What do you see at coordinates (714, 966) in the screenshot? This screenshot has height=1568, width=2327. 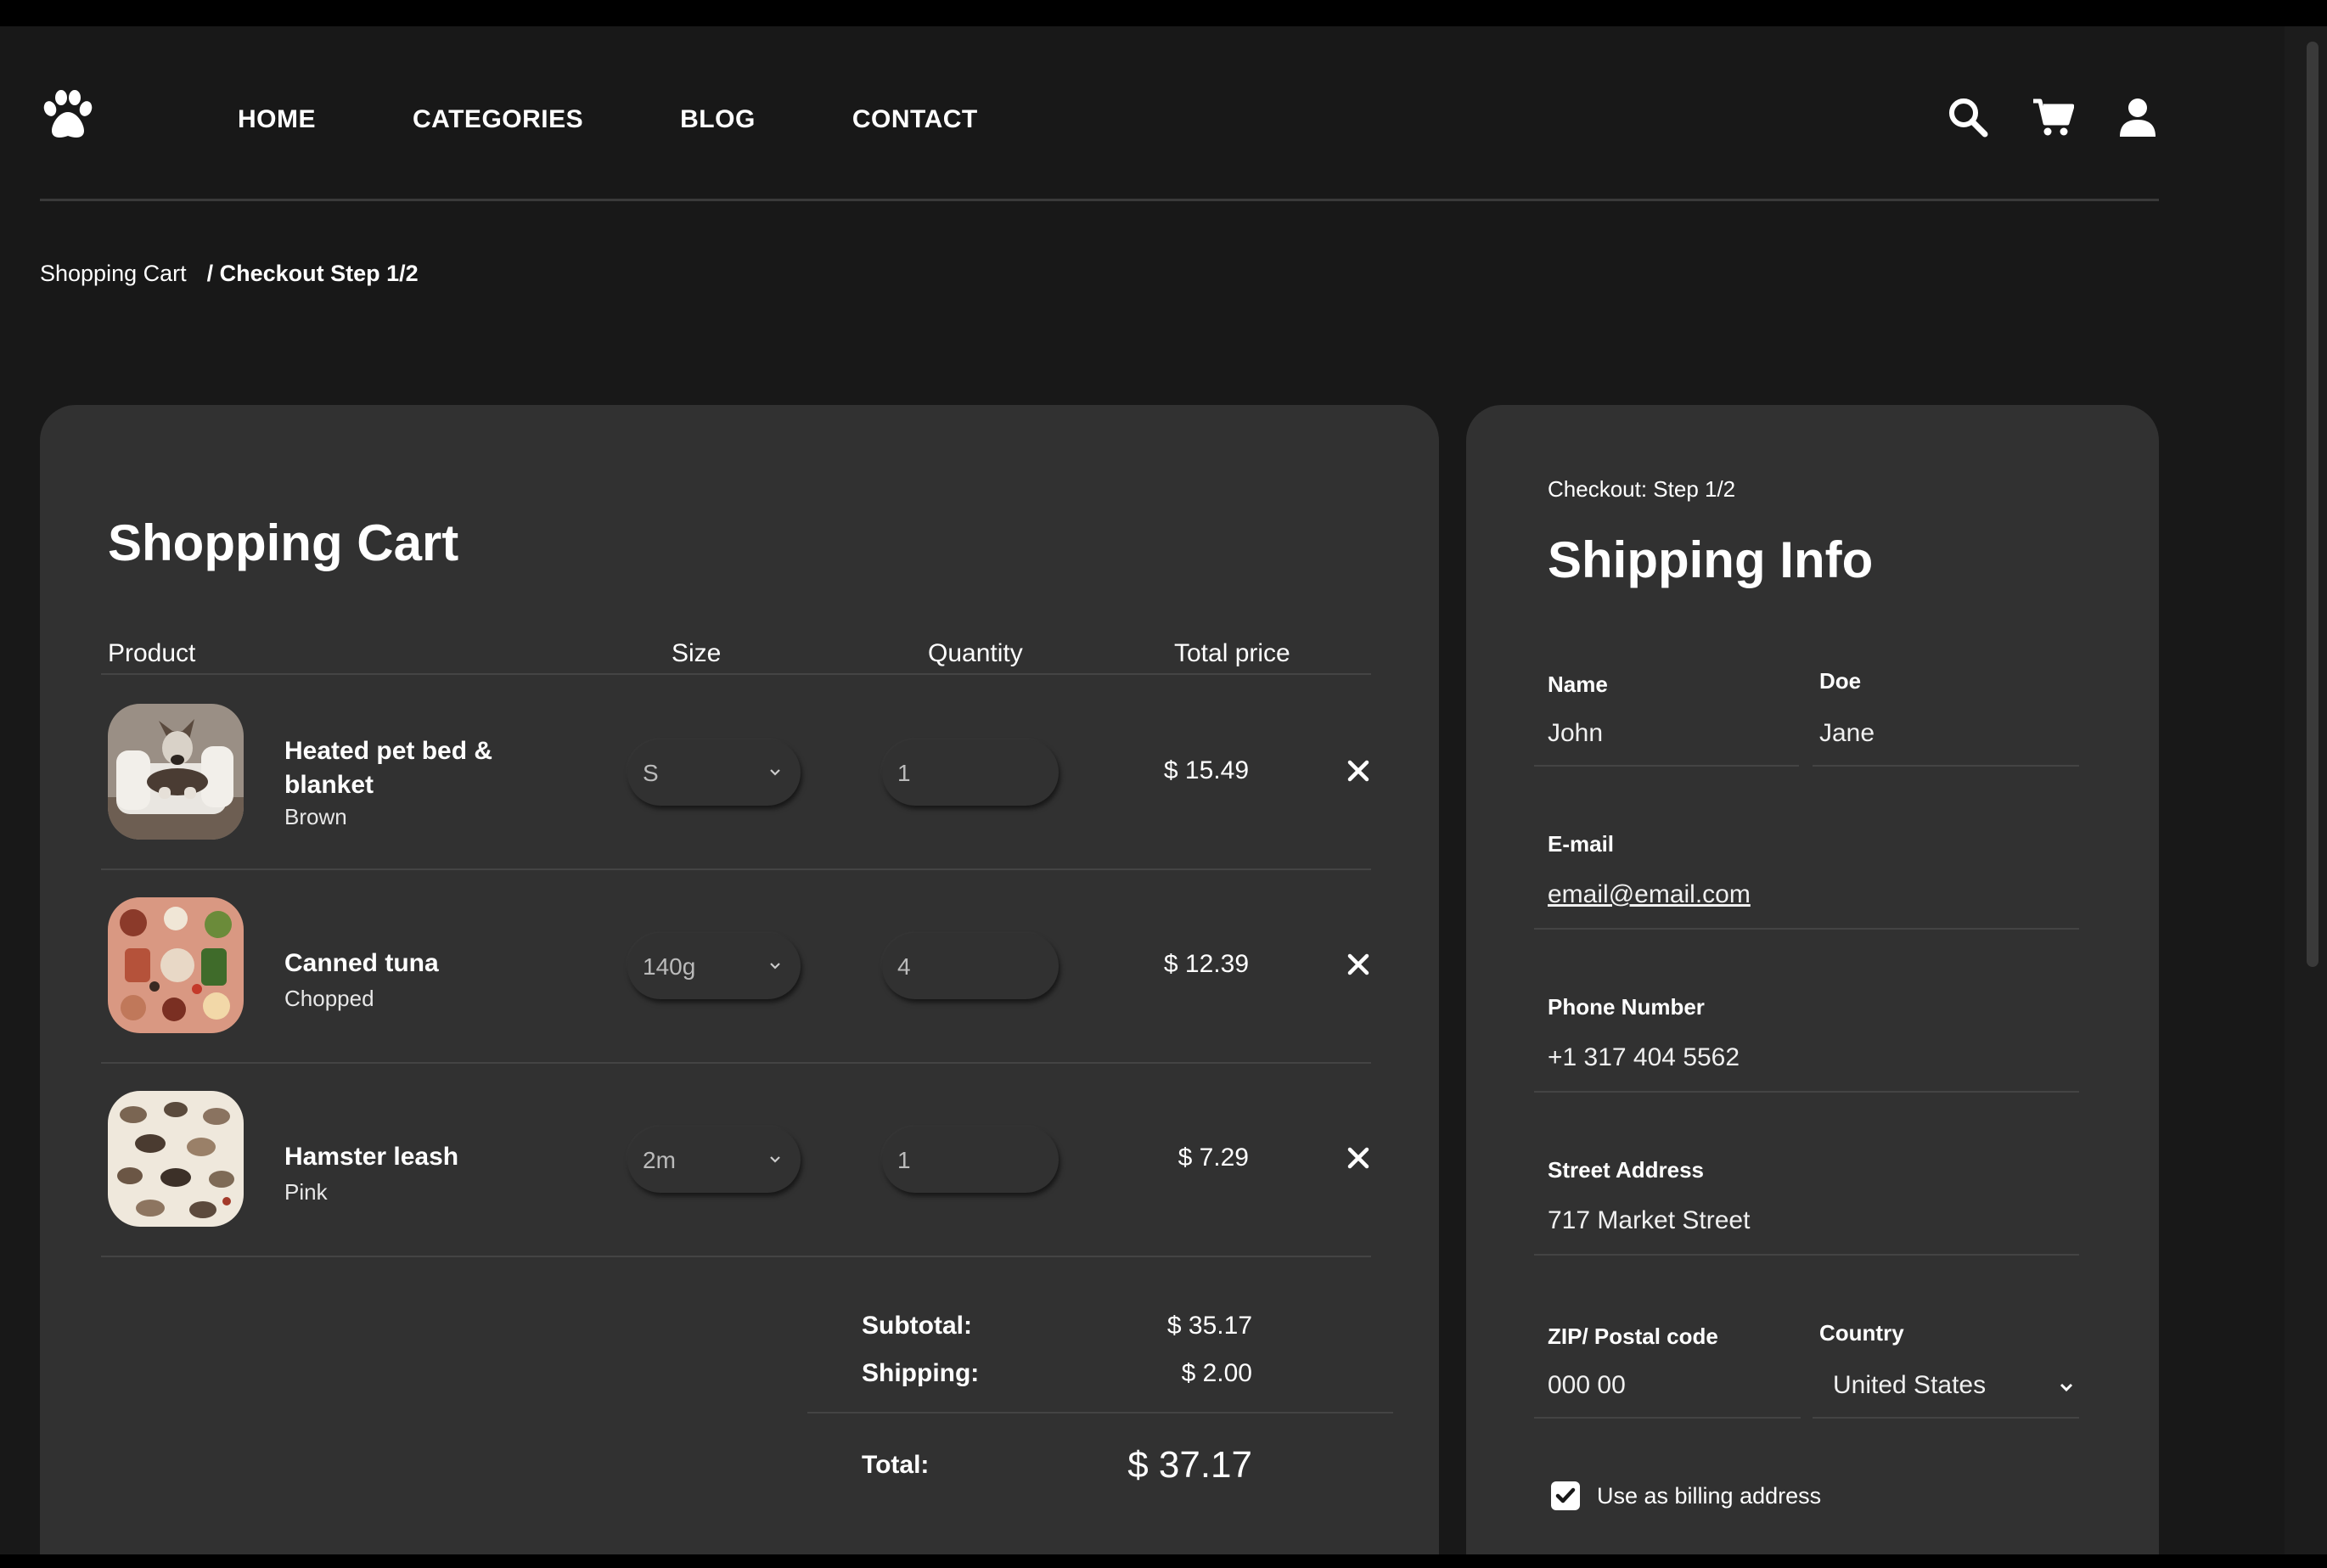 I see `size-select: 140g` at bounding box center [714, 966].